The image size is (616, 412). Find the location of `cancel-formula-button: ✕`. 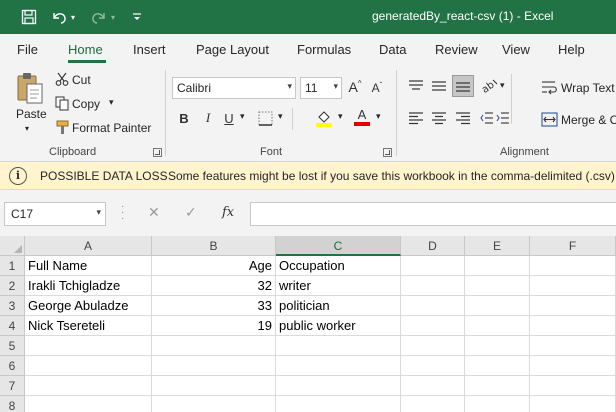

cancel-formula-button: ✕ is located at coordinates (154, 212).